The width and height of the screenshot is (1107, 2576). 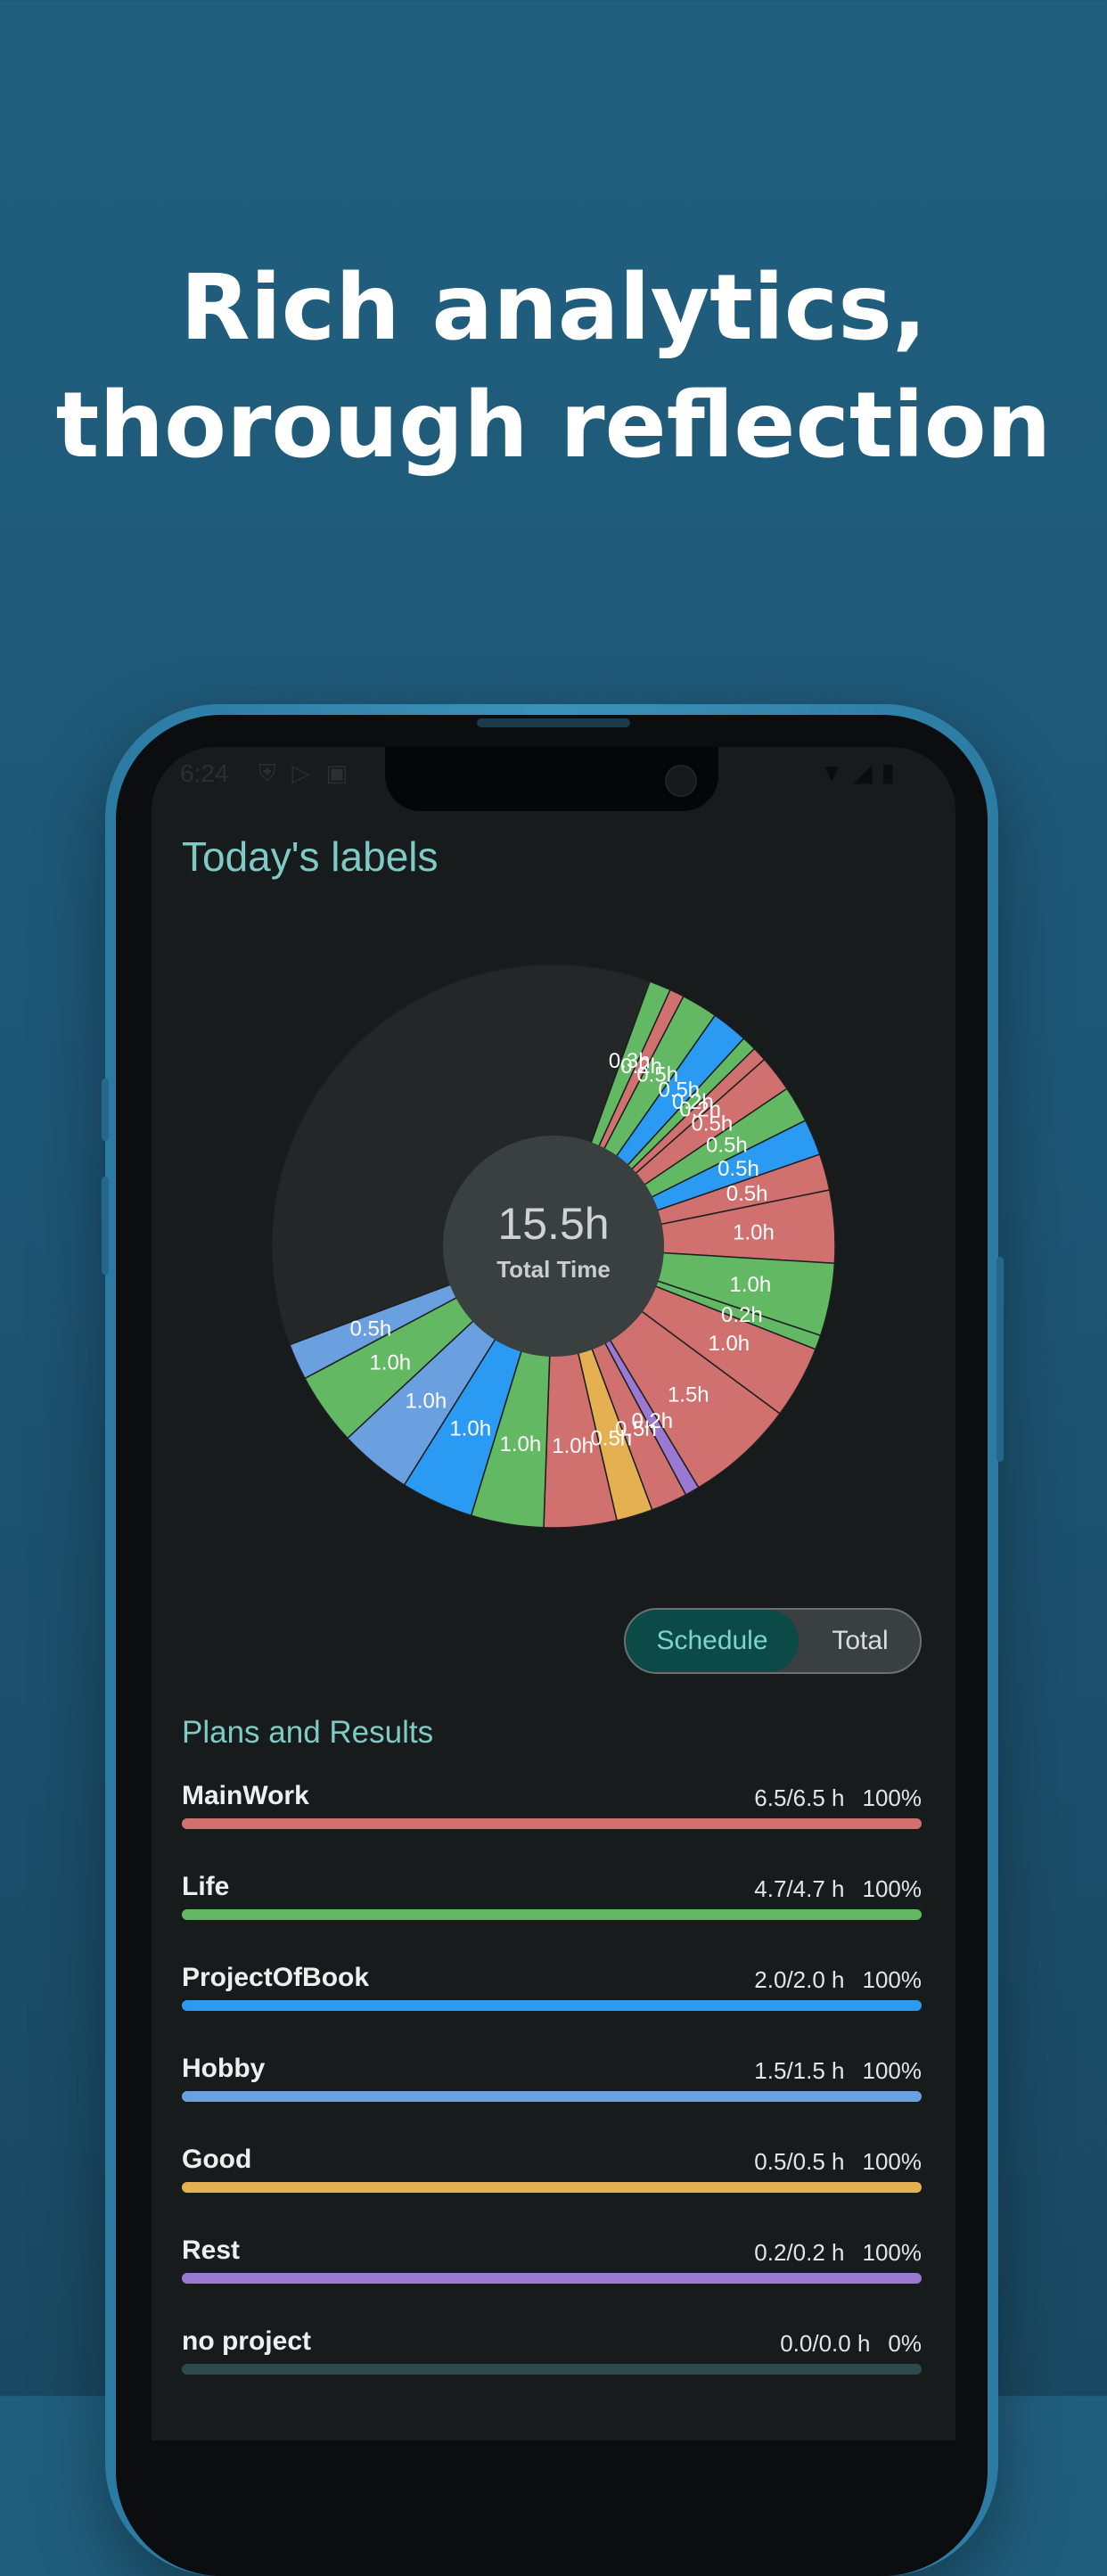 I want to click on plan-hours: 6.5/6.5 h, so click(x=800, y=1797).